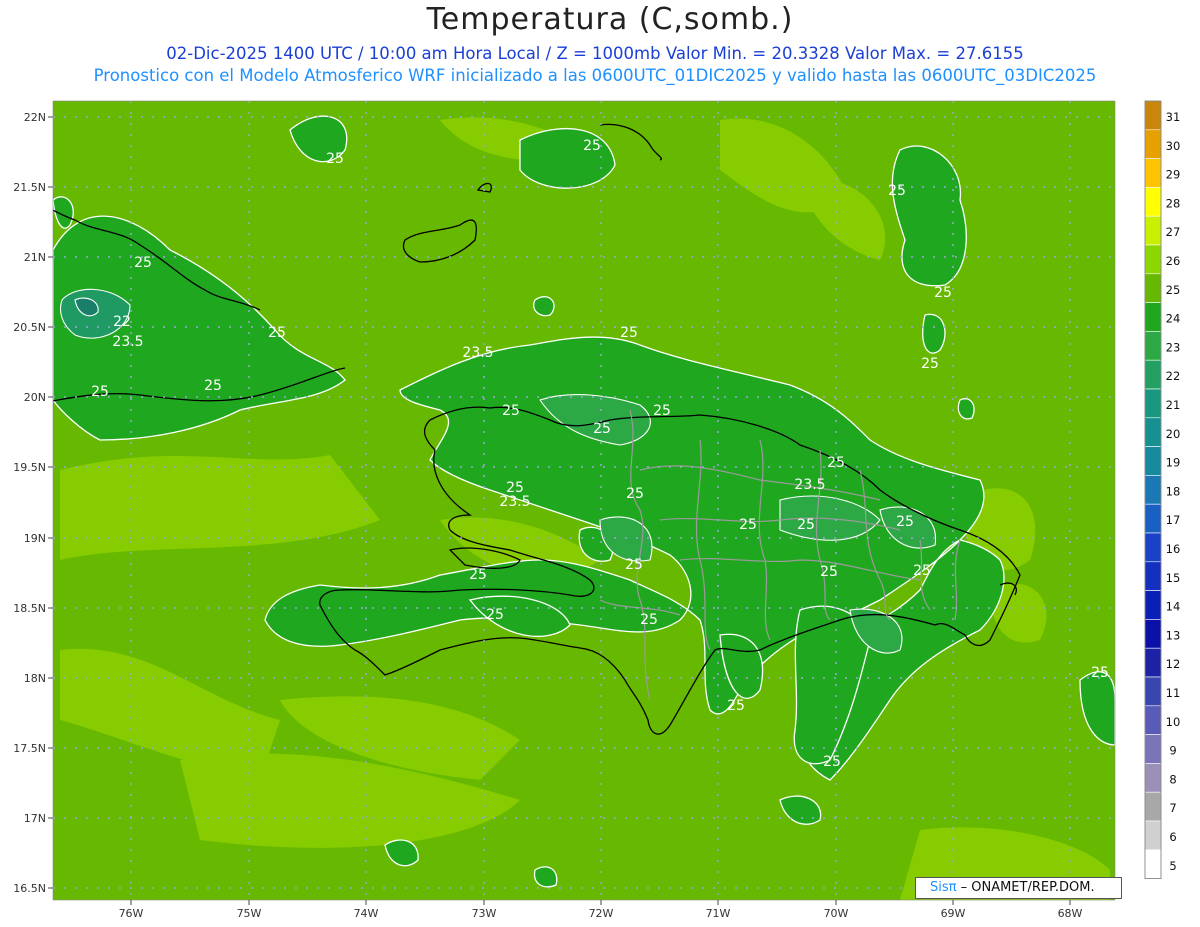 Image resolution: width=1200 pixels, height=927 pixels. What do you see at coordinates (484, 913) in the screenshot?
I see `lon-tick-label: 73W` at bounding box center [484, 913].